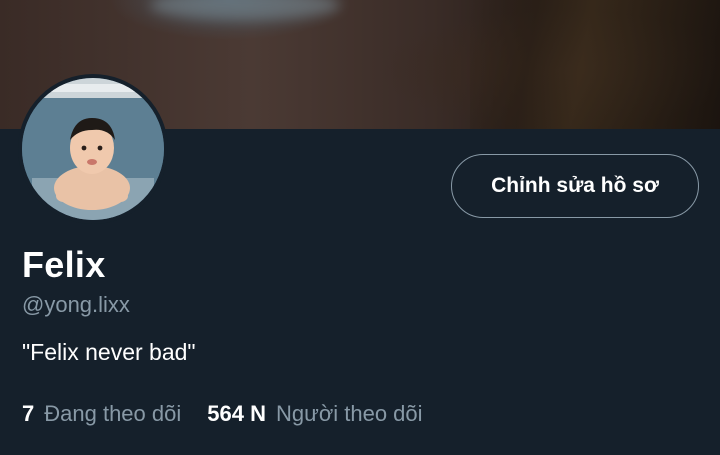  I want to click on following-label: Đang theo dõi, so click(113, 413).